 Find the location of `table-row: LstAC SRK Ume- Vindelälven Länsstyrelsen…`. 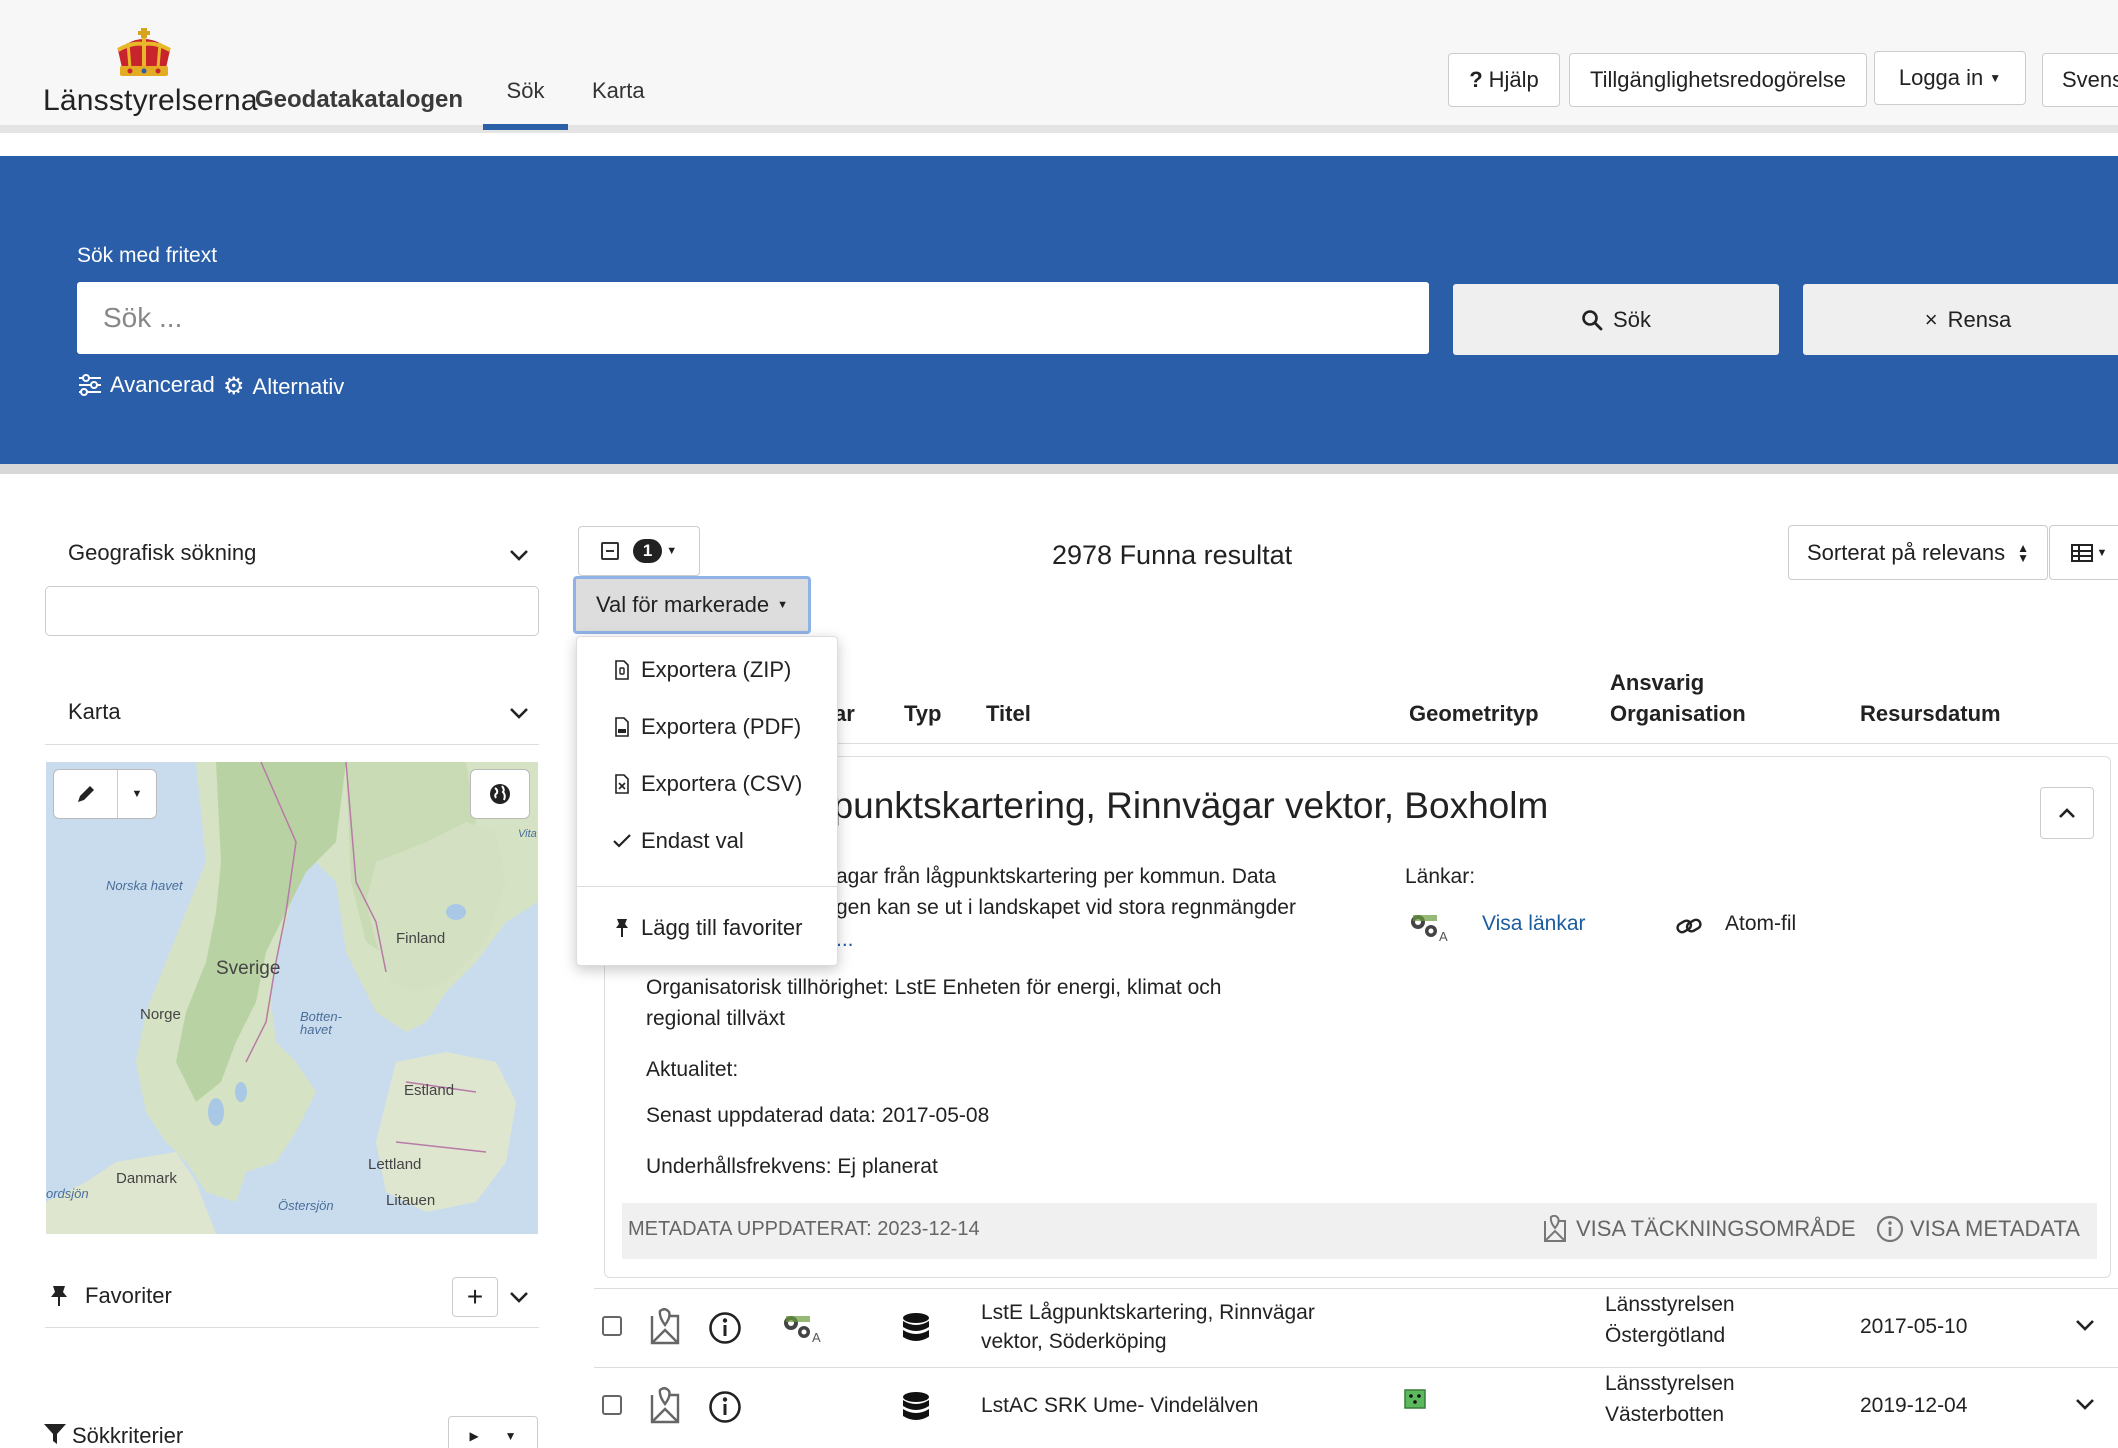

table-row: LstAC SRK Ume- Vindelälven Länsstyrelsen… is located at coordinates (1356, 1407).